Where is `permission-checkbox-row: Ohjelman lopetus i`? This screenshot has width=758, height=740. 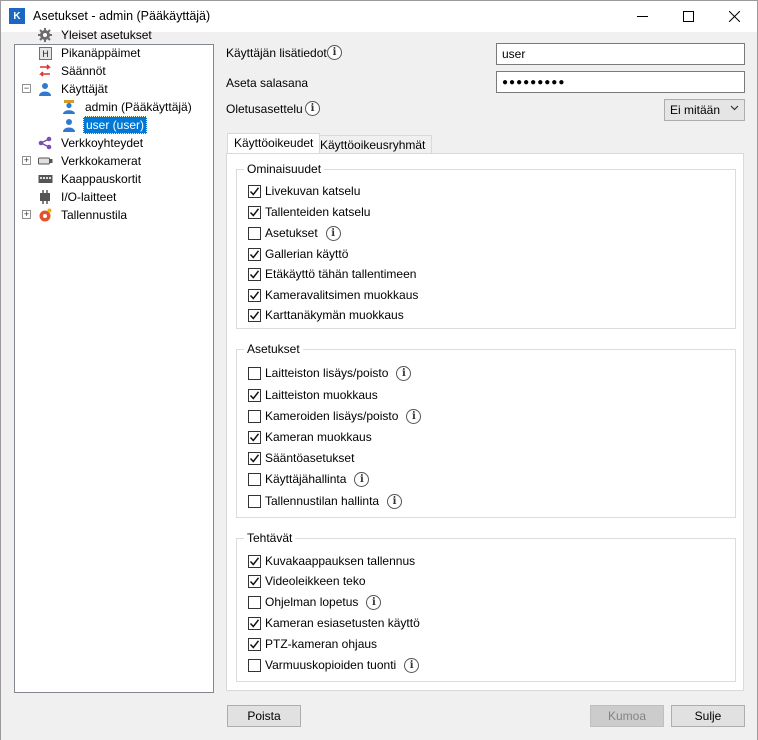
permission-checkbox-row: Ohjelman lopetus i is located at coordinates (315, 602).